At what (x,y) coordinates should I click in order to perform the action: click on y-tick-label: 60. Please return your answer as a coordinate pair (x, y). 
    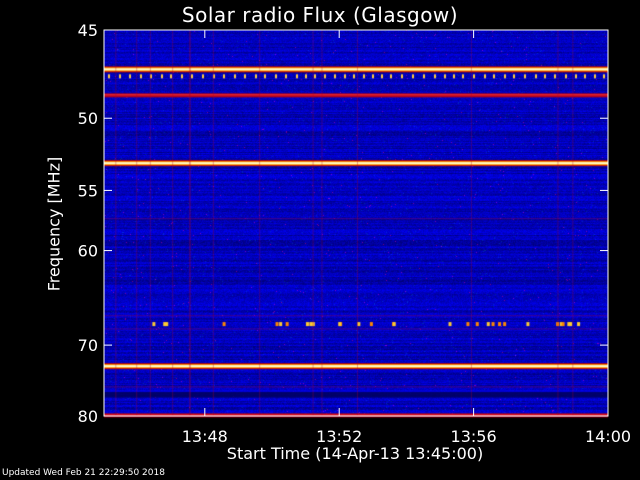
    Looking at the image, I should click on (88, 251).